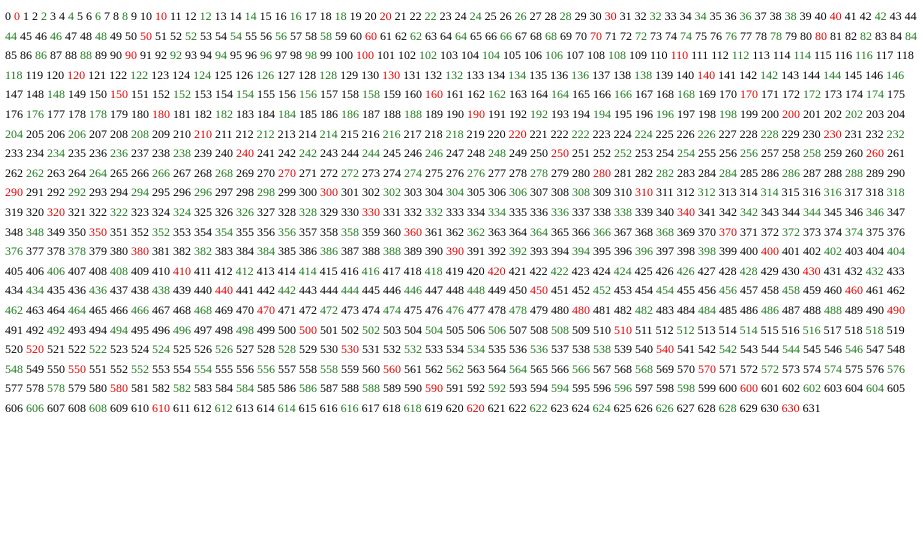  What do you see at coordinates (843, 55) in the screenshot?
I see `number: 116` at bounding box center [843, 55].